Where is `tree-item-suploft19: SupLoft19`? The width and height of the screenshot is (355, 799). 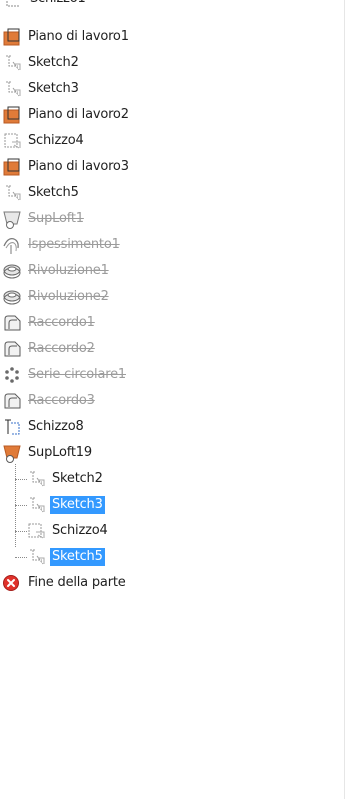
tree-item-suploft19: SupLoft19 is located at coordinates (47, 453).